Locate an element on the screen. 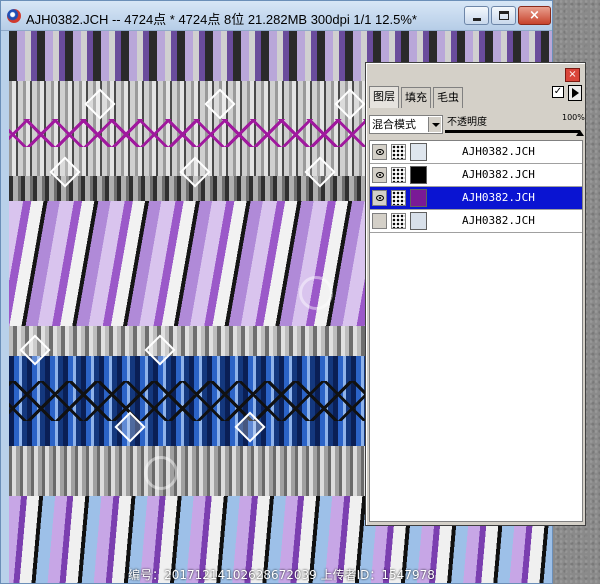  opacity-slider-fill is located at coordinates (512, 131).